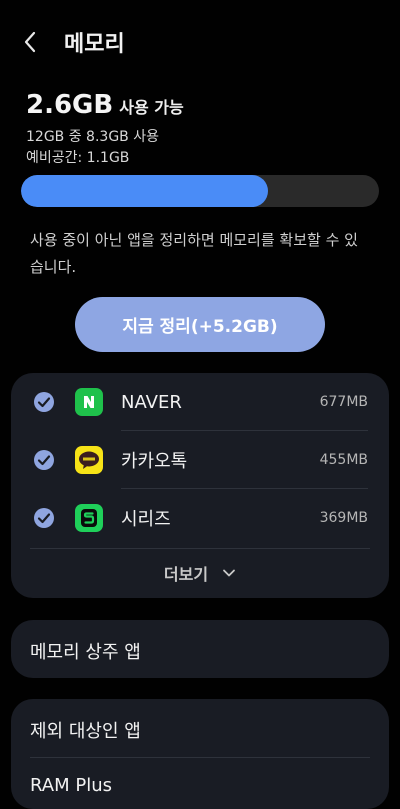 This screenshot has height=809, width=400. Describe the element at coordinates (154, 461) in the screenshot. I see `app-name: 카카오톡` at that location.